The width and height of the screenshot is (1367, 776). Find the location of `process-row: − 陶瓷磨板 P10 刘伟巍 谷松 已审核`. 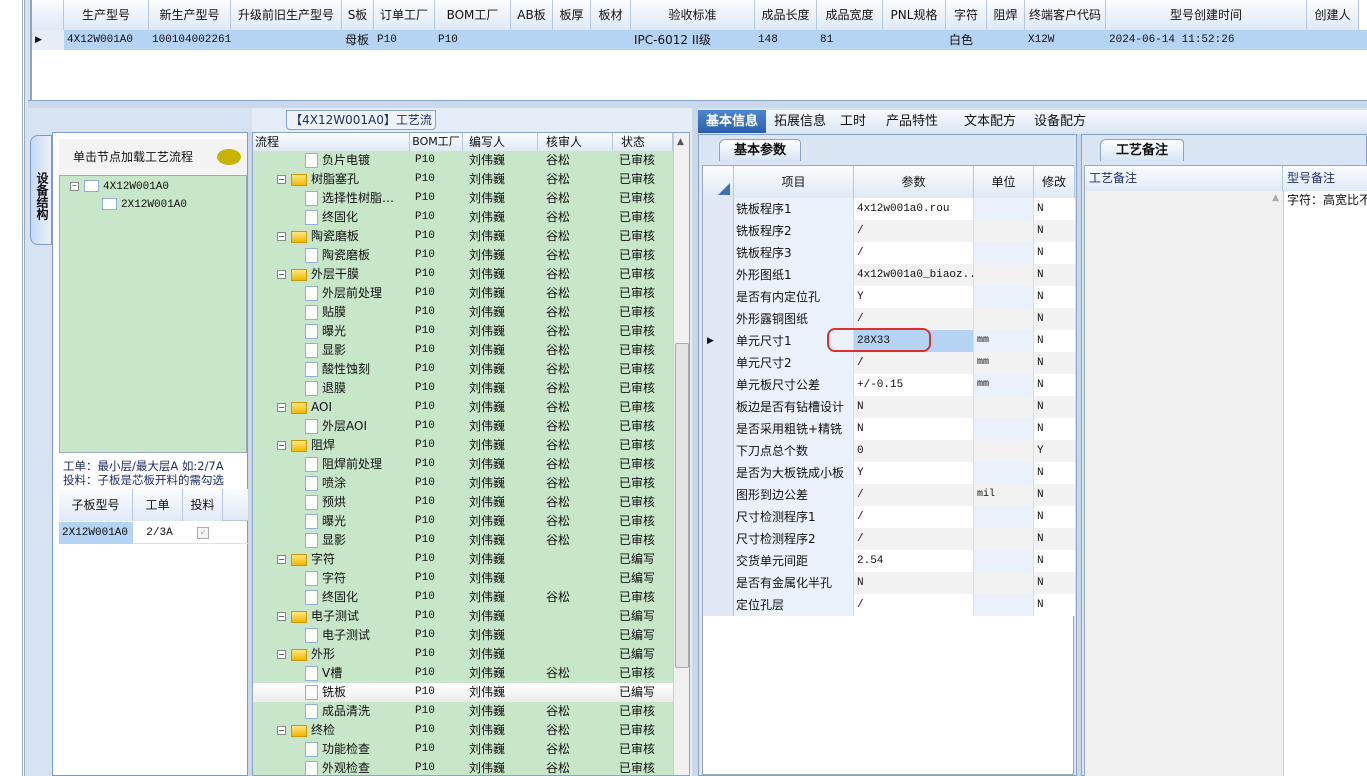

process-row: − 陶瓷磨板 P10 刘伟巍 谷松 已审核 is located at coordinates (463, 236).